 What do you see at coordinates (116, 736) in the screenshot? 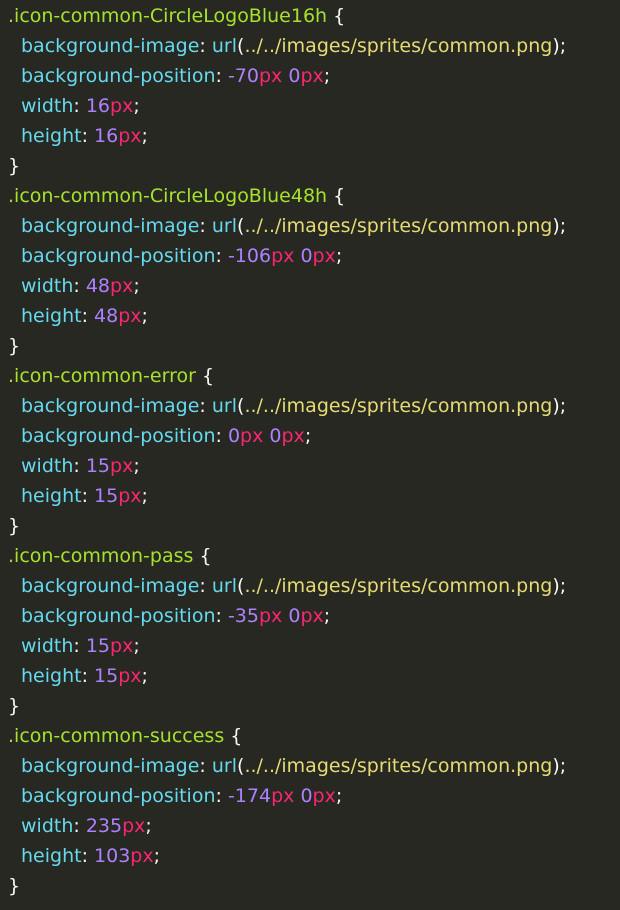
I see `css-selector: .icon-common-success` at bounding box center [116, 736].